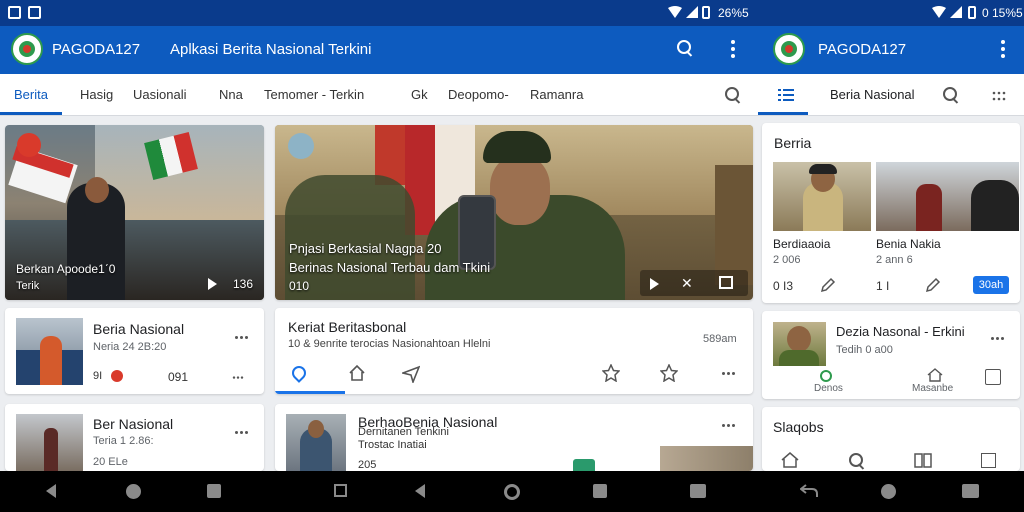 This screenshot has width=1024, height=512. I want to click on tab-ramanra: Ramanra, so click(556, 94).